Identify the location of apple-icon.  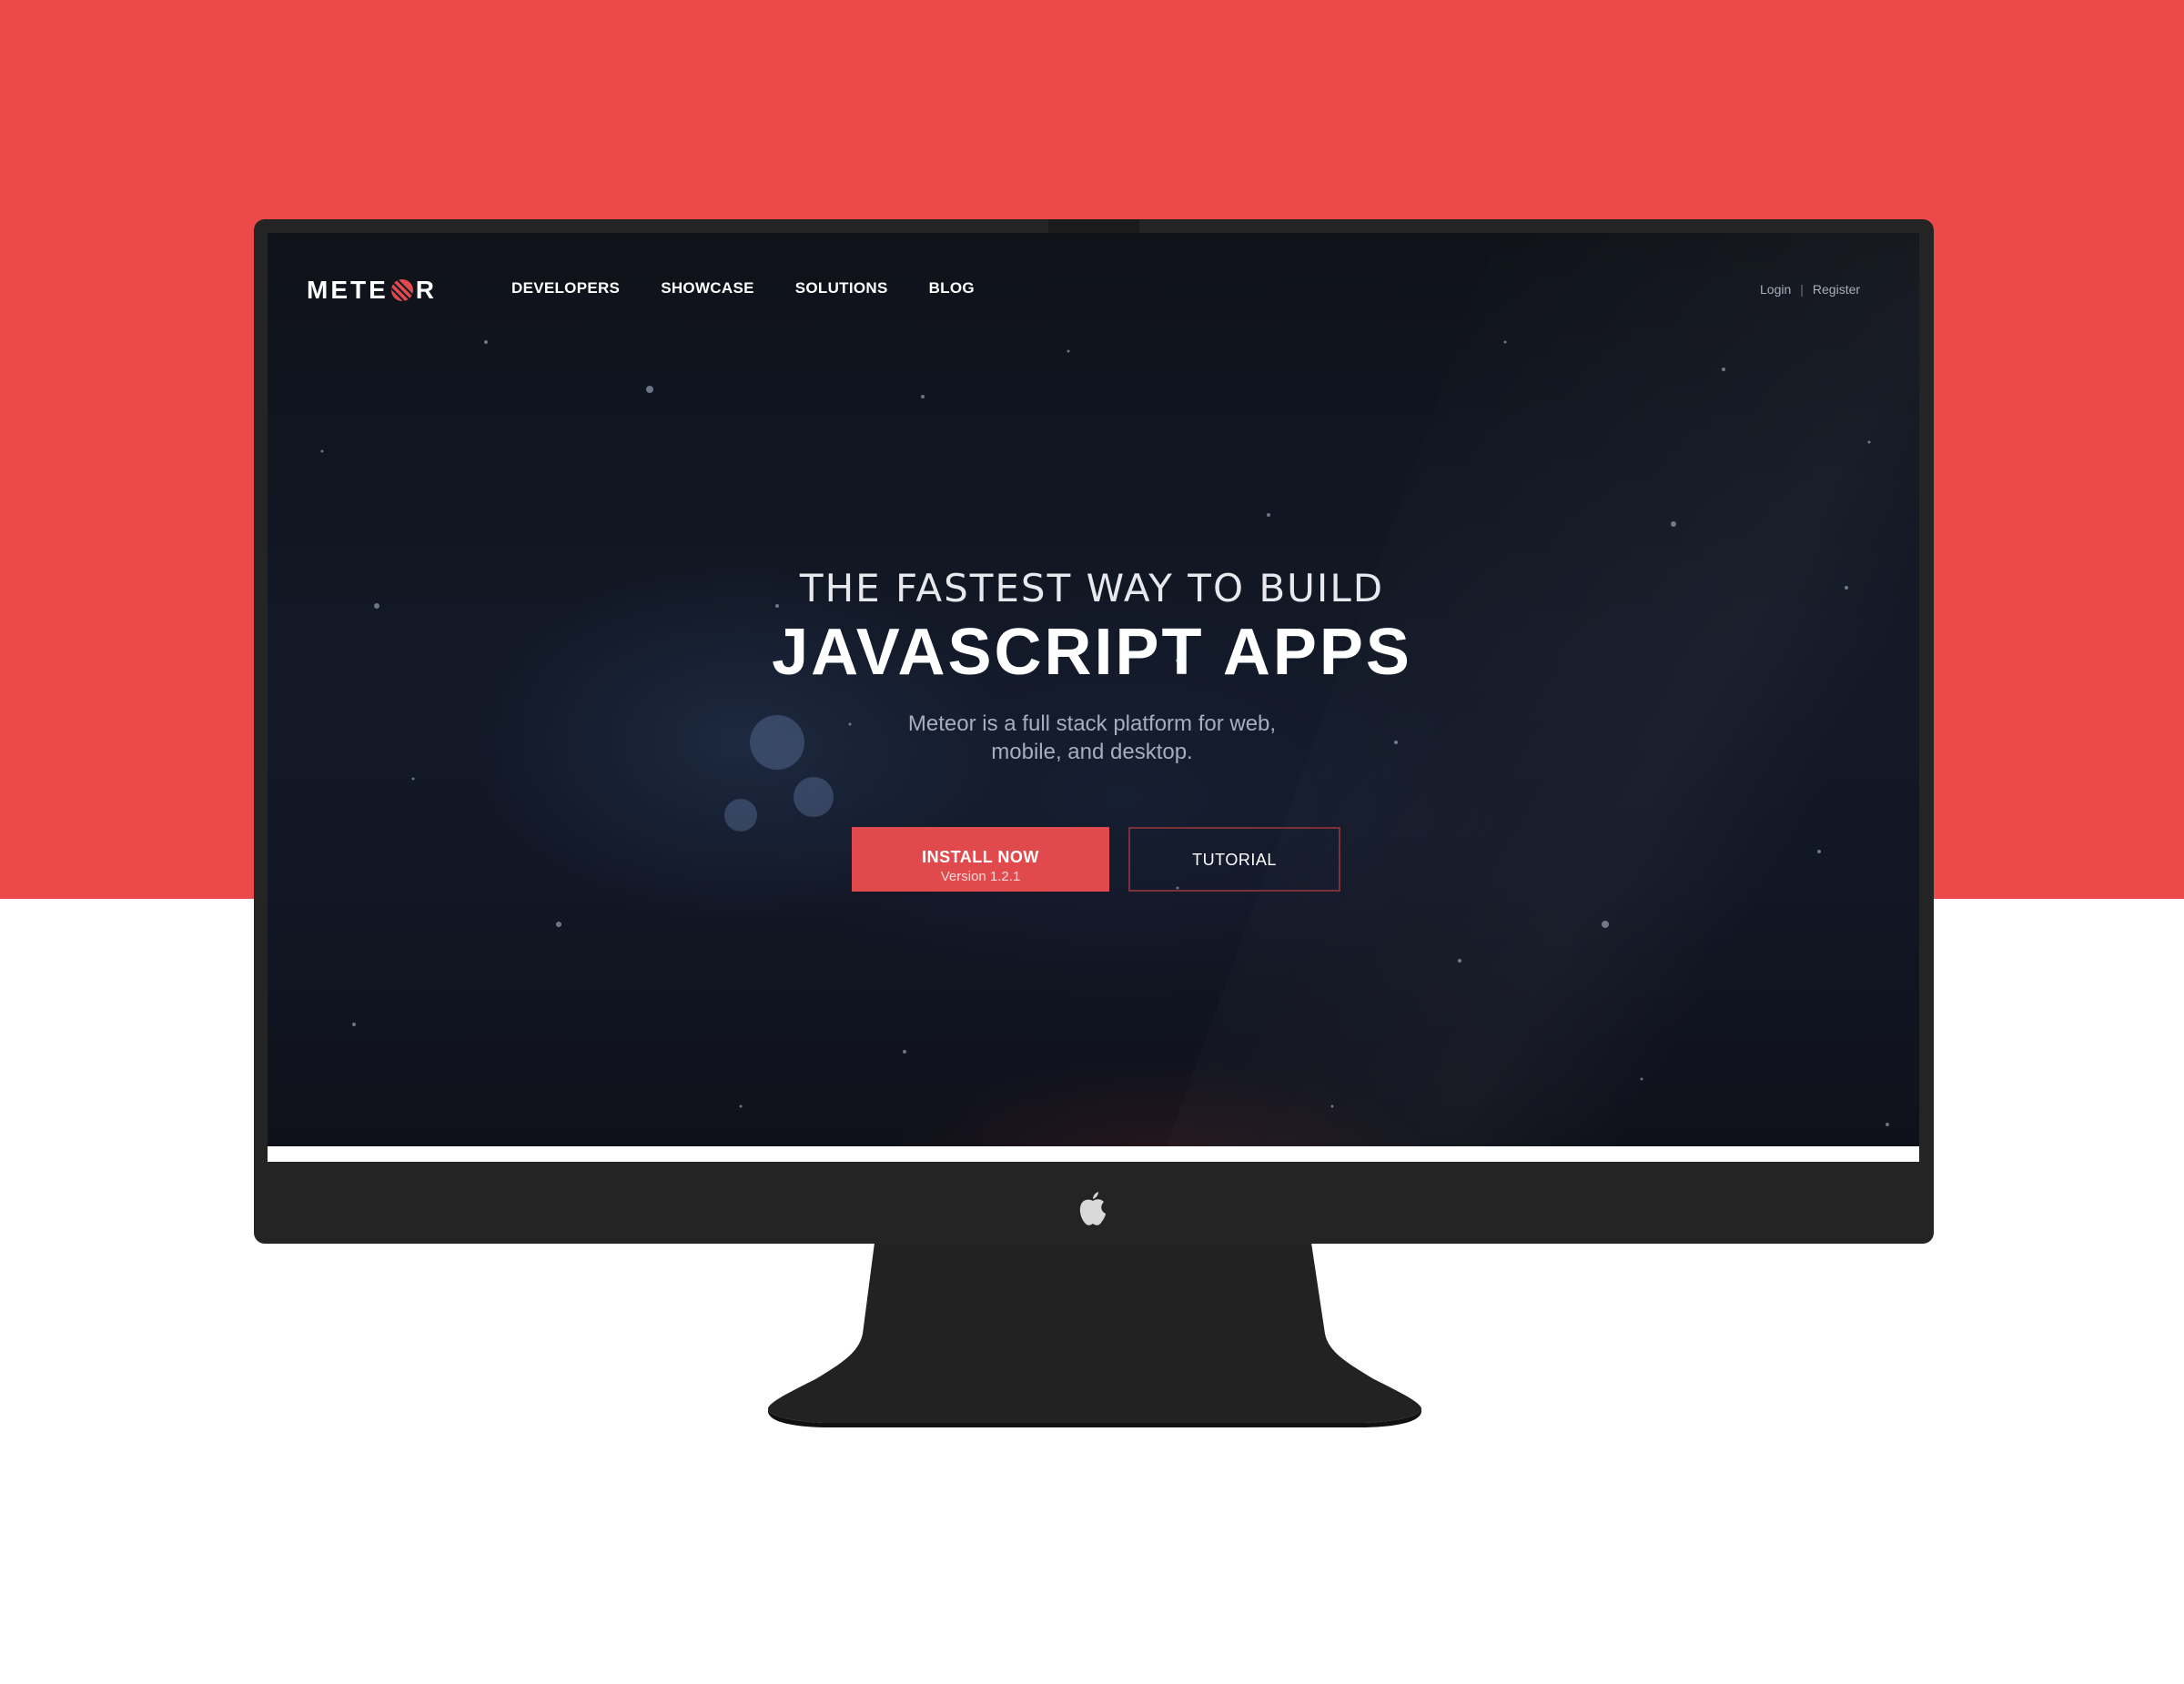
(1093, 1209).